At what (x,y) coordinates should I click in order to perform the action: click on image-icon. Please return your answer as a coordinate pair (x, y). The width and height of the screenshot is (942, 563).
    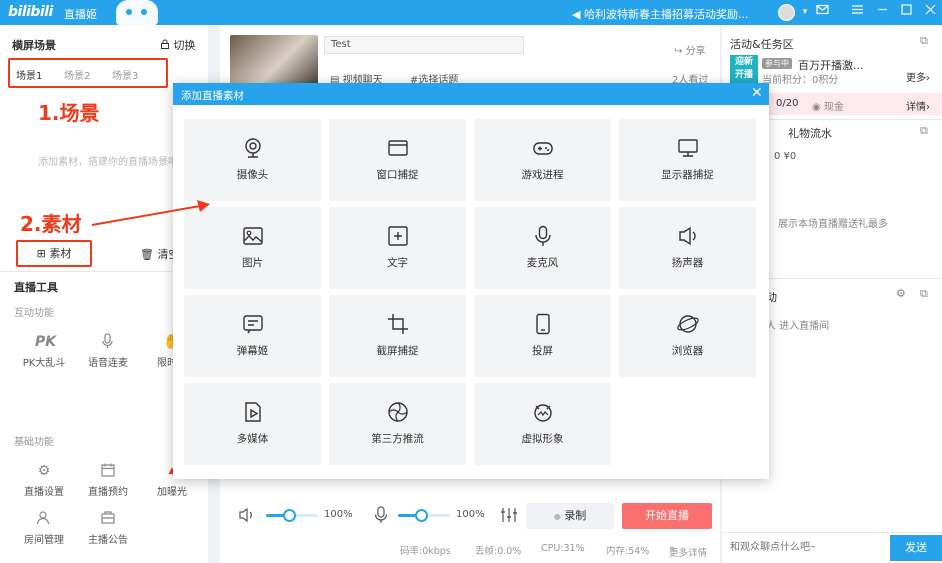
    Looking at the image, I should click on (253, 236).